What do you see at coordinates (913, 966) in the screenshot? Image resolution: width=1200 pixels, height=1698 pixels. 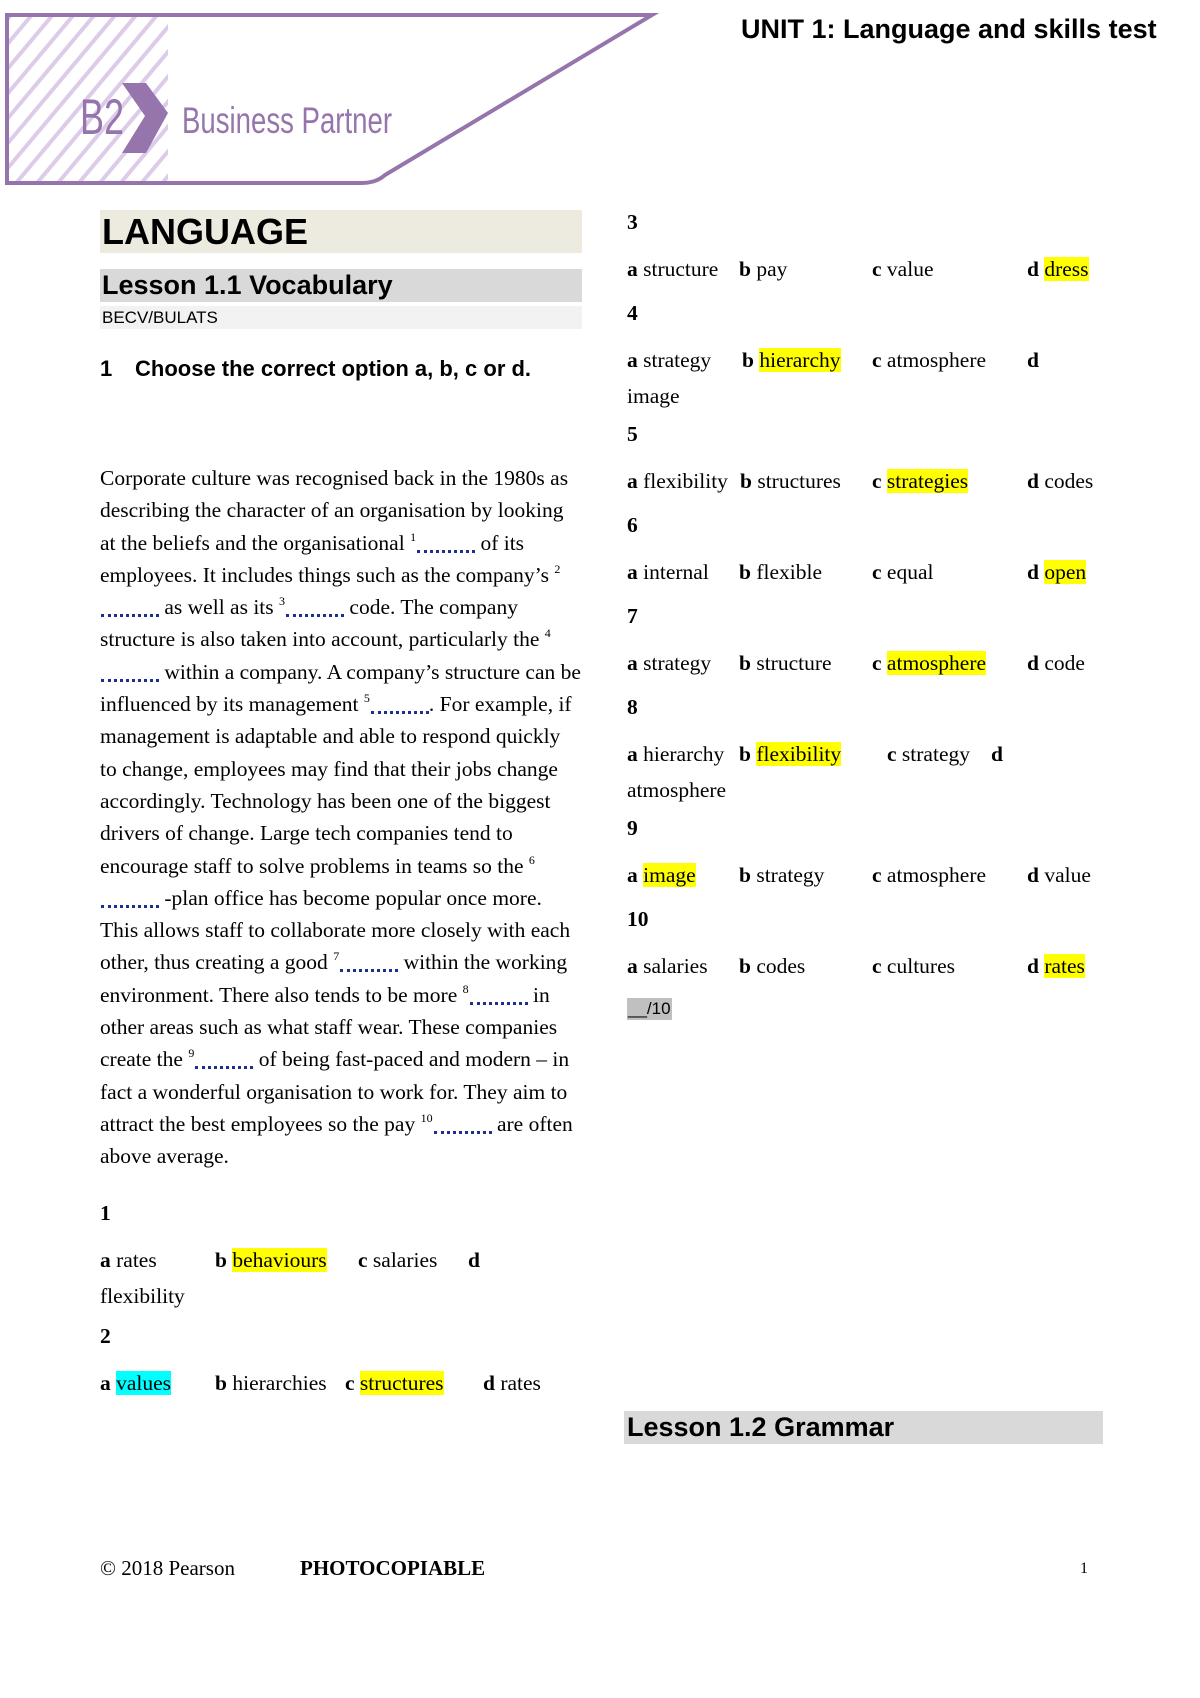 I see `option-c: c cultures` at bounding box center [913, 966].